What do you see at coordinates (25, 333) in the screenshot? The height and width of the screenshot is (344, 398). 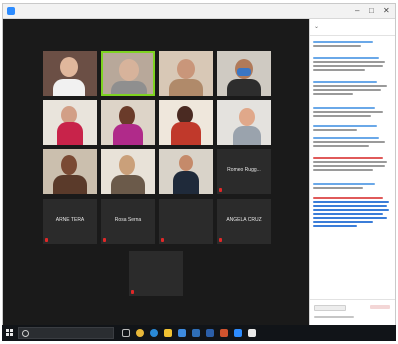 I see `search-icon` at bounding box center [25, 333].